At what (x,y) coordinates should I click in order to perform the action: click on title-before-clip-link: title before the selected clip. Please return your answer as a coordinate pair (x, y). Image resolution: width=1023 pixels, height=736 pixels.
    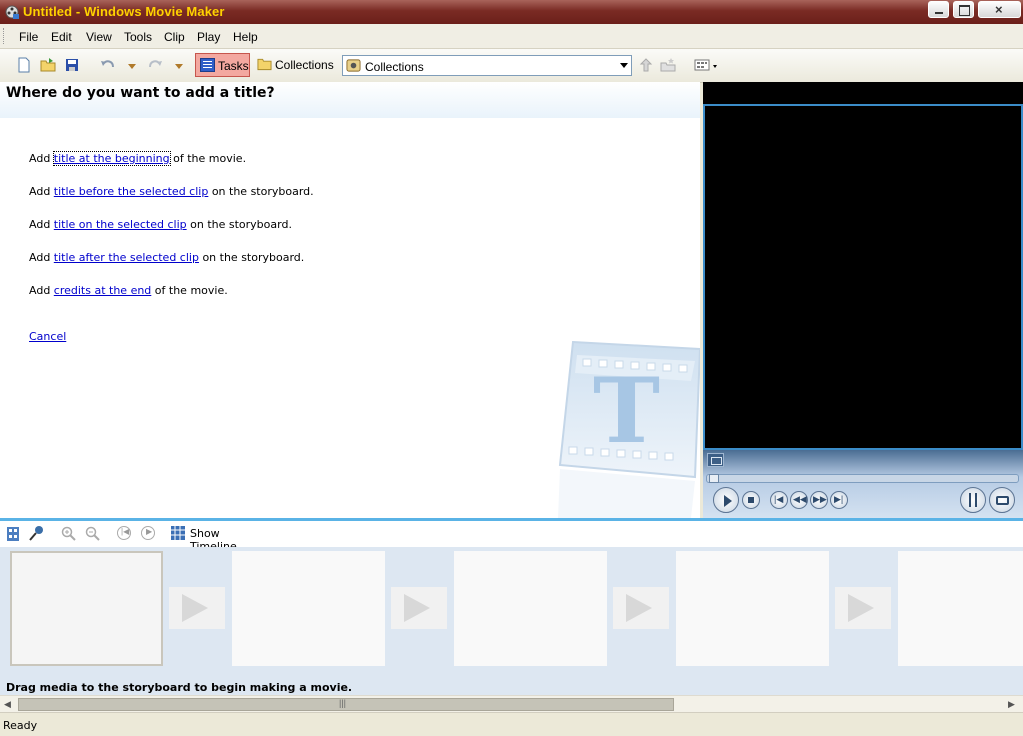
    Looking at the image, I should click on (131, 191).